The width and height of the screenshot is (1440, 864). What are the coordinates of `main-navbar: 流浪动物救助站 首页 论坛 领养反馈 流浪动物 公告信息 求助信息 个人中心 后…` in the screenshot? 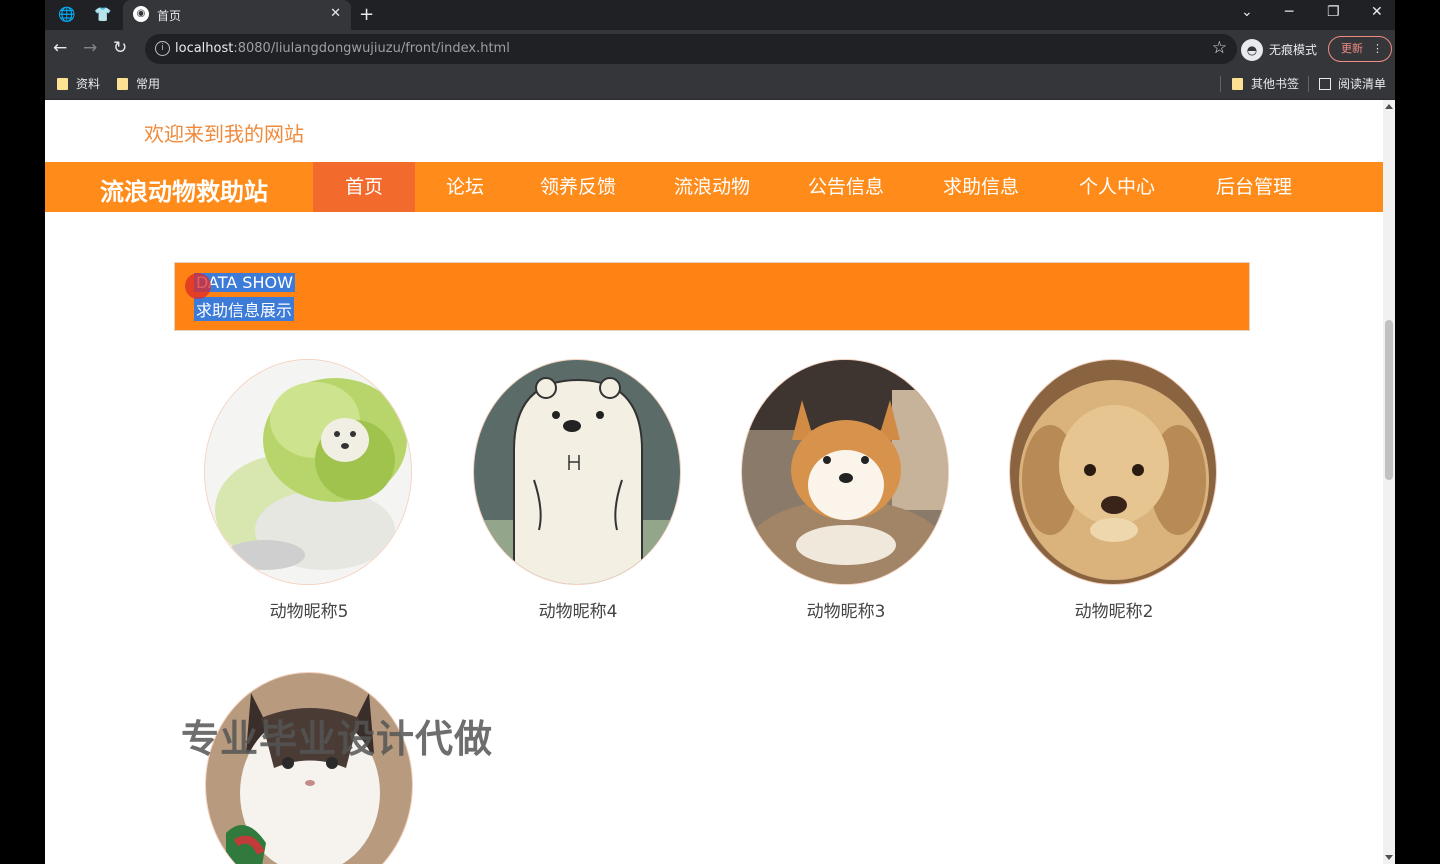 It's located at (714, 187).